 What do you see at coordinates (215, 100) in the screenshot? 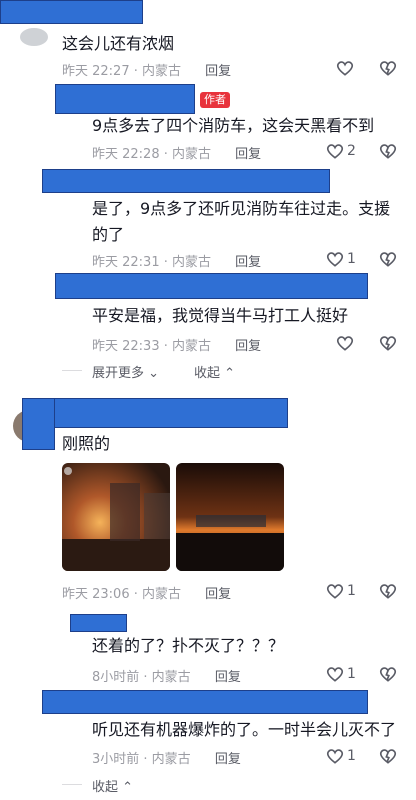
I see `author-badge: 作者` at bounding box center [215, 100].